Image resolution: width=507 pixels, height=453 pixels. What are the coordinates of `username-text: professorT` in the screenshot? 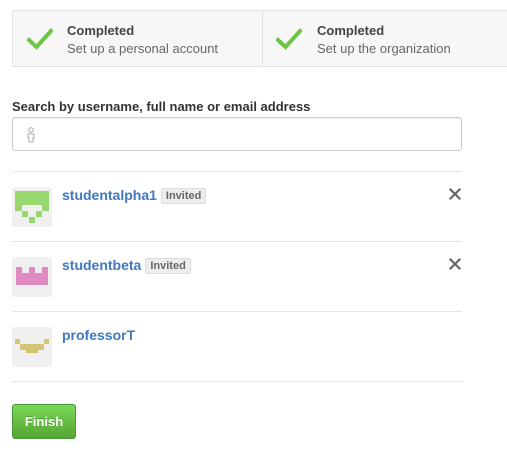 It's located at (99, 335).